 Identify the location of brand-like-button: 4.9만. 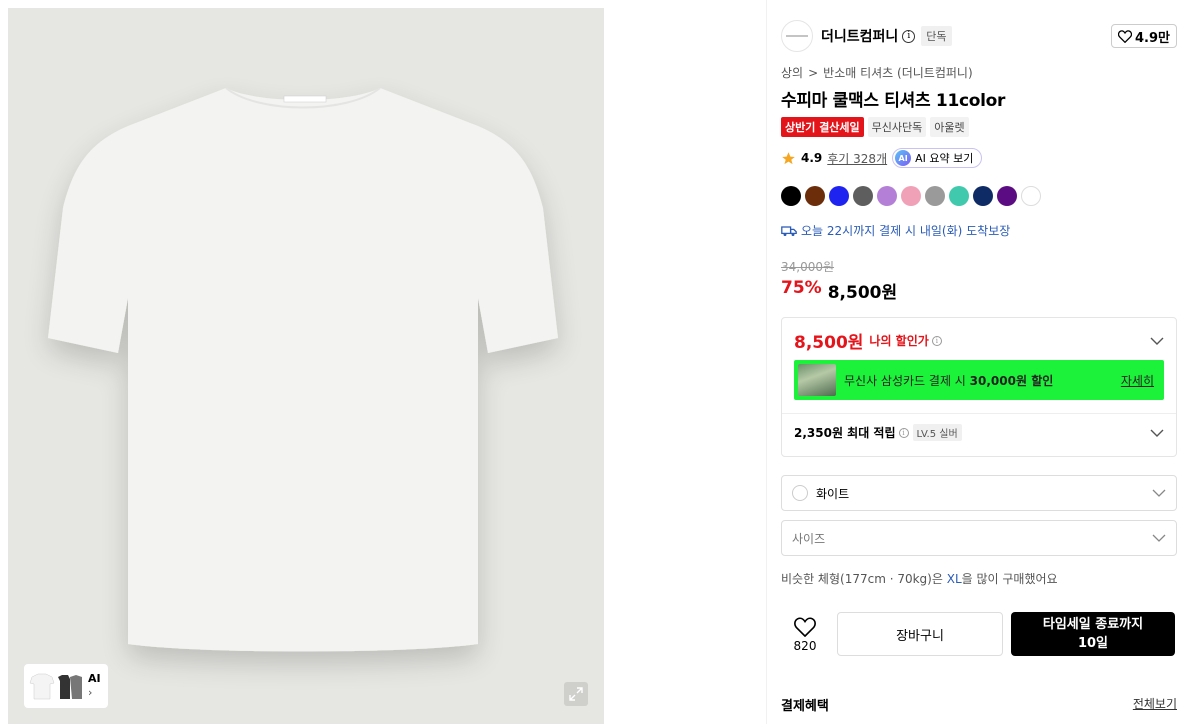
(1144, 36).